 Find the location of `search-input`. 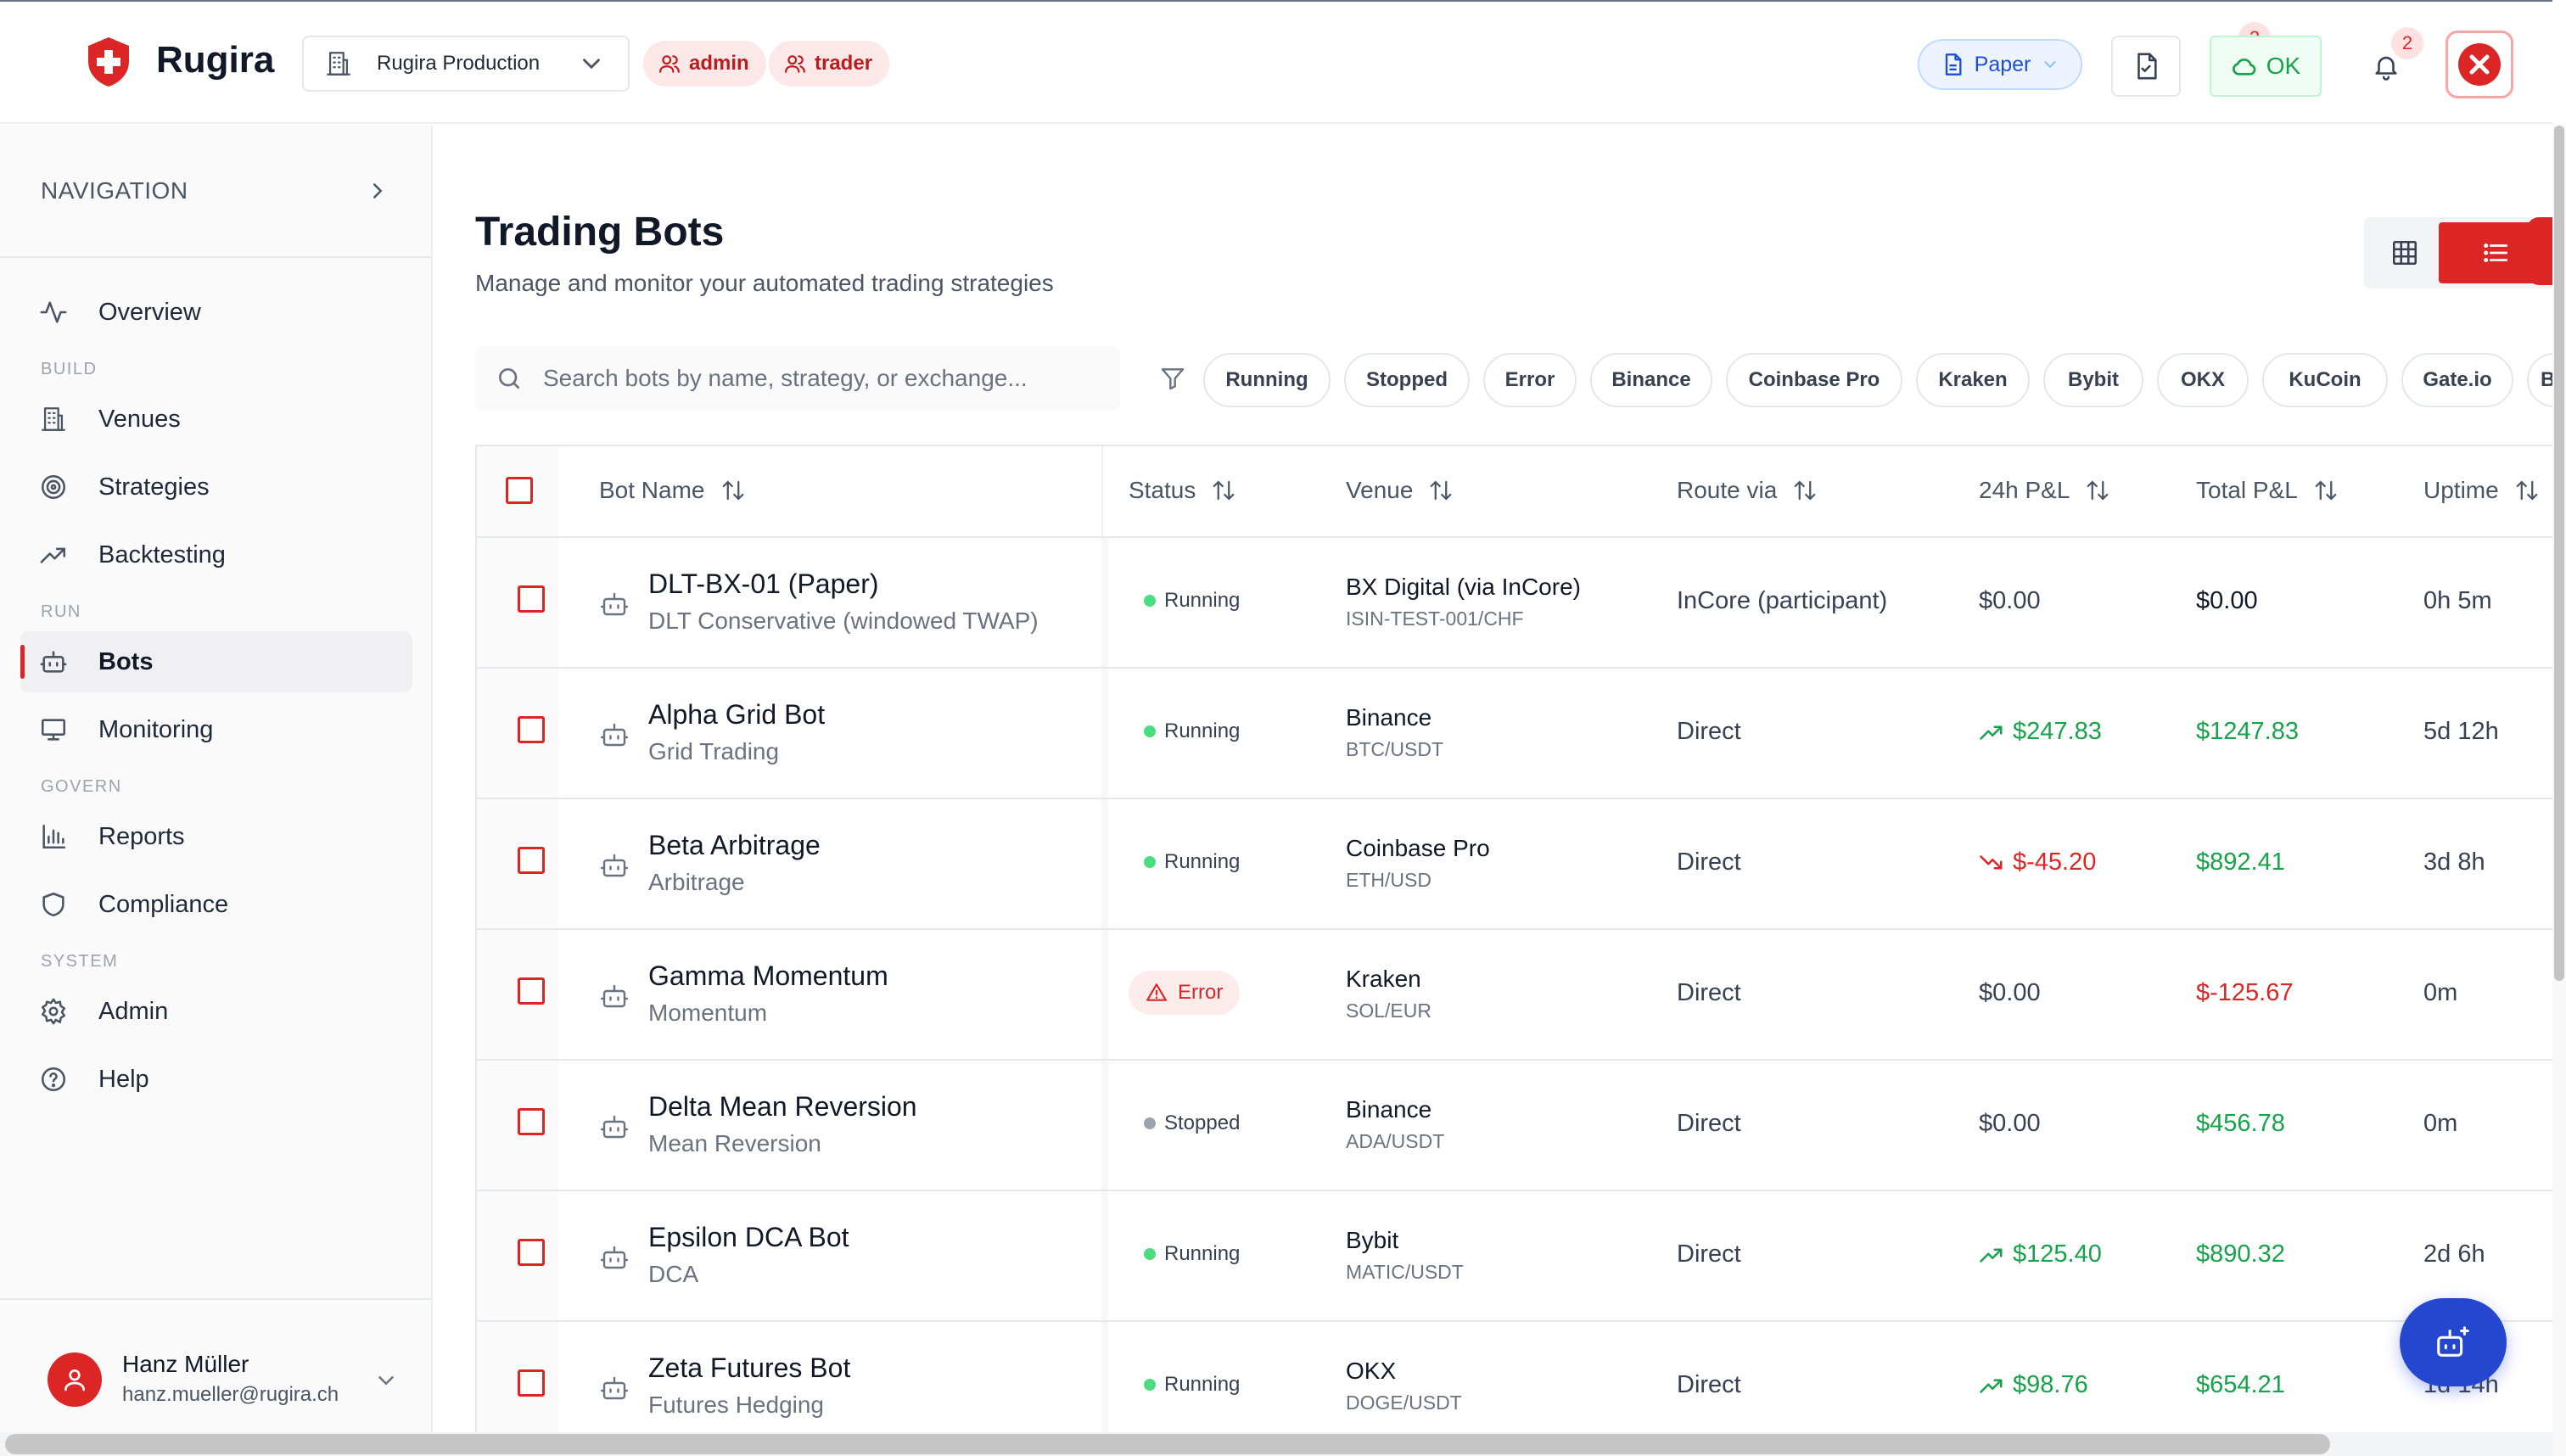

search-input is located at coordinates (831, 378).